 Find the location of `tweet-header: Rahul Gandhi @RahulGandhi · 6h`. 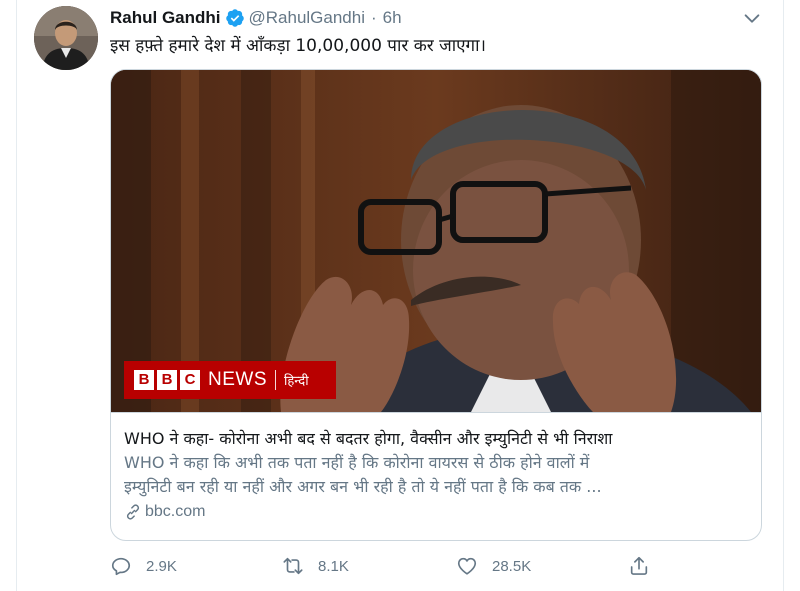

tweet-header: Rahul Gandhi @RahulGandhi · 6h is located at coordinates (256, 18).